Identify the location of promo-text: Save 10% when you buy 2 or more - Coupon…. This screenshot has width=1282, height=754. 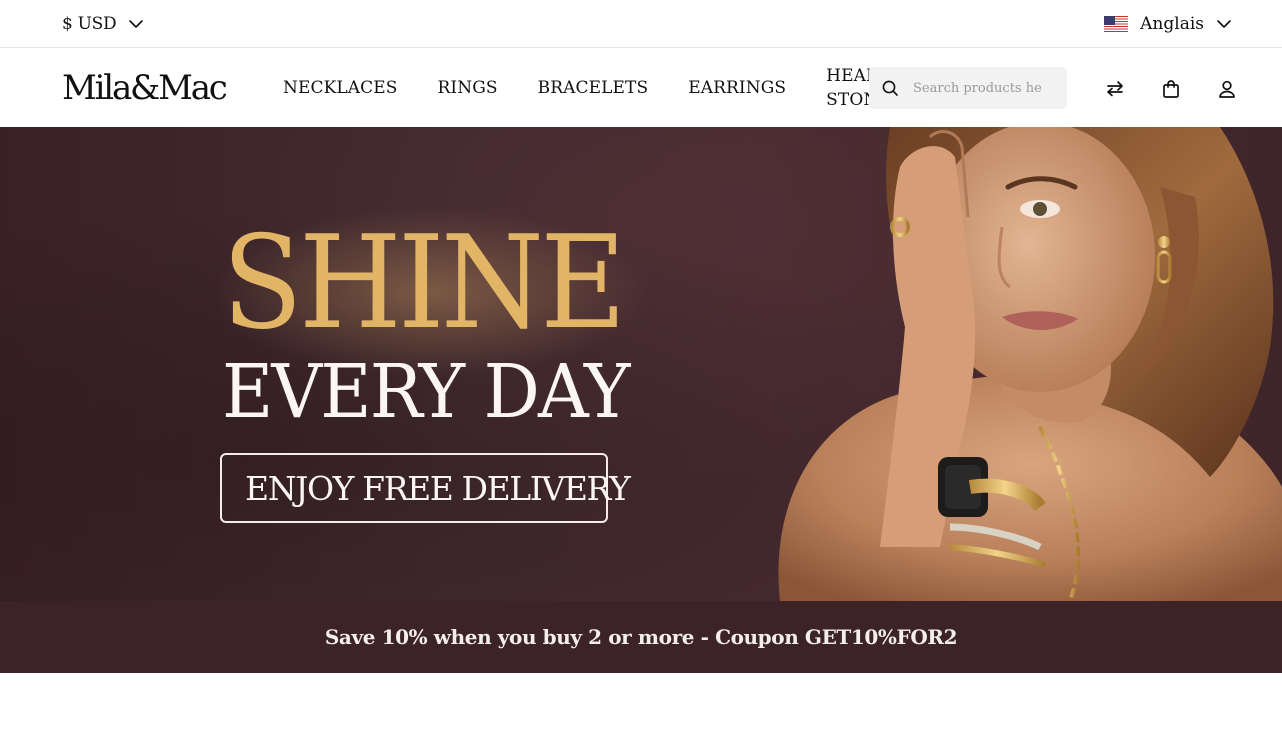
(641, 637).